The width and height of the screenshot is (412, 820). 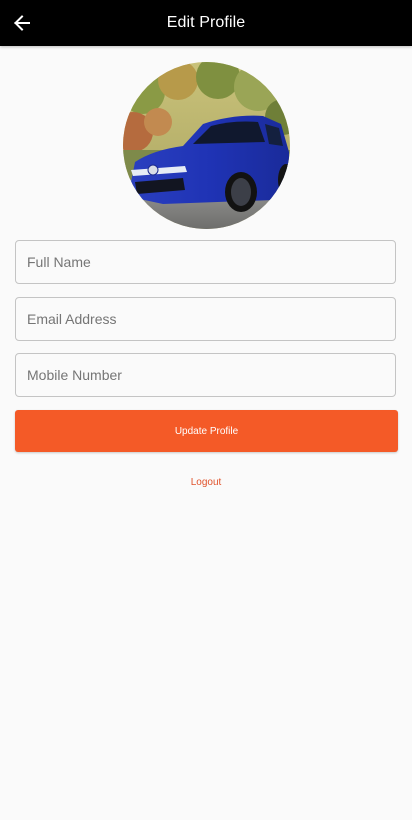 What do you see at coordinates (206, 431) in the screenshot?
I see `update-profile-button: Update Profile` at bounding box center [206, 431].